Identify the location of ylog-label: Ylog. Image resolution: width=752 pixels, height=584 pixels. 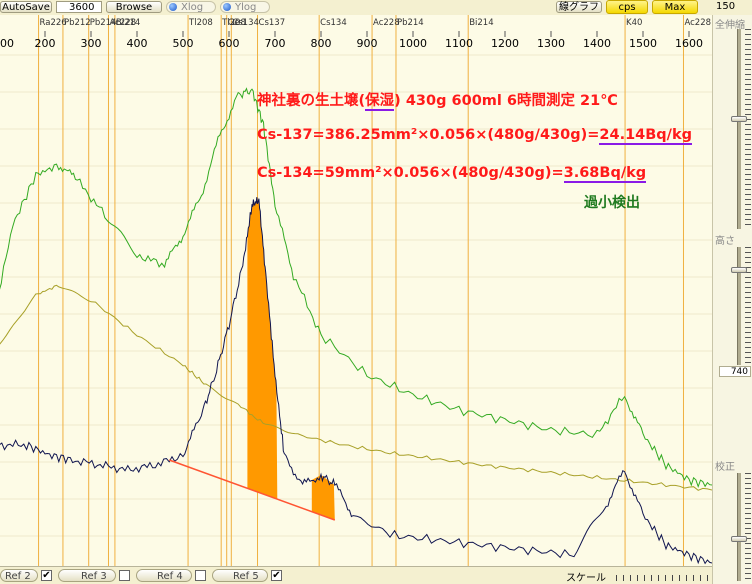
(246, 7).